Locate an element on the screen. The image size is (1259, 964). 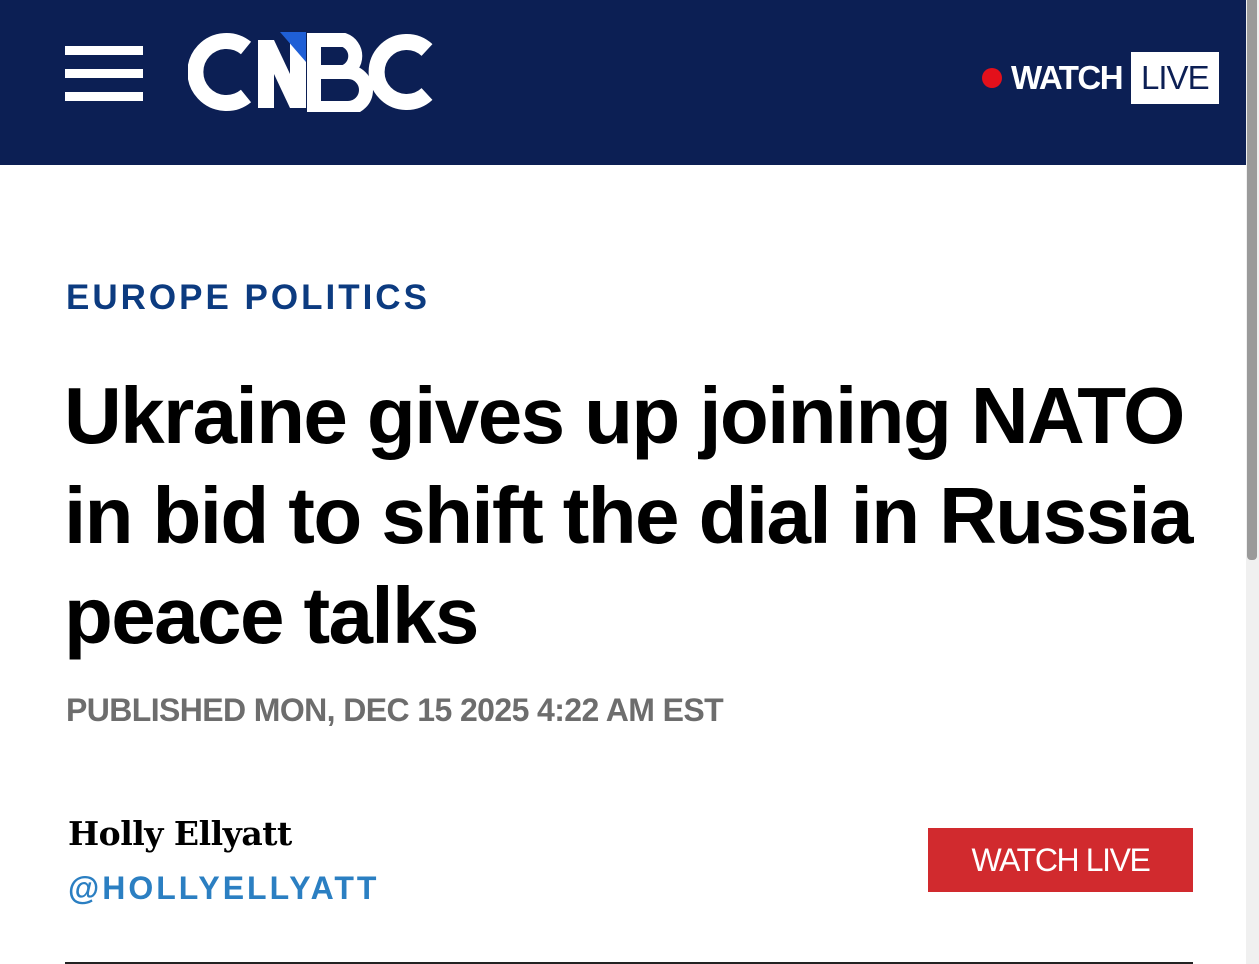
author-name: Holly Ellyatt is located at coordinates (180, 833).